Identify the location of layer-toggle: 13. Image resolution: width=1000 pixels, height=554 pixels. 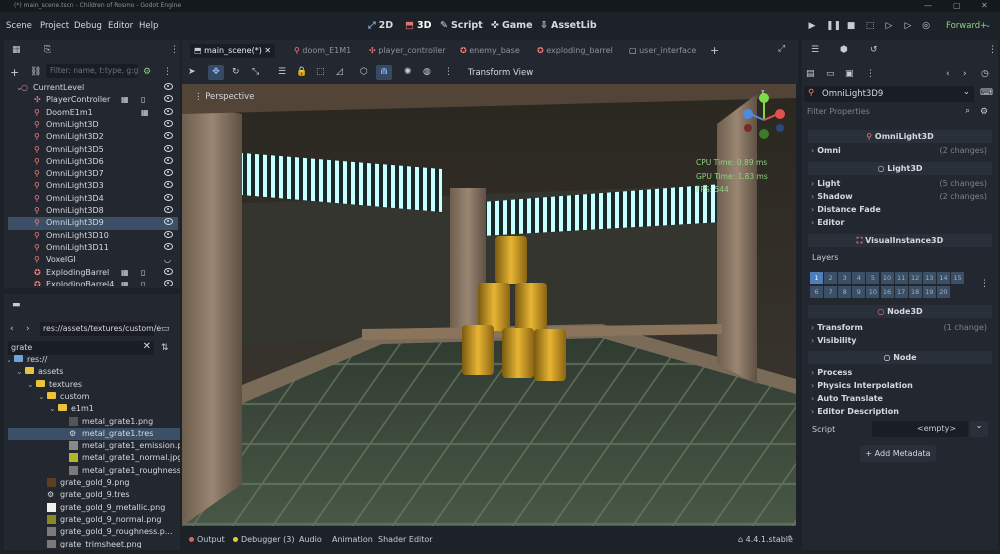
(929, 278).